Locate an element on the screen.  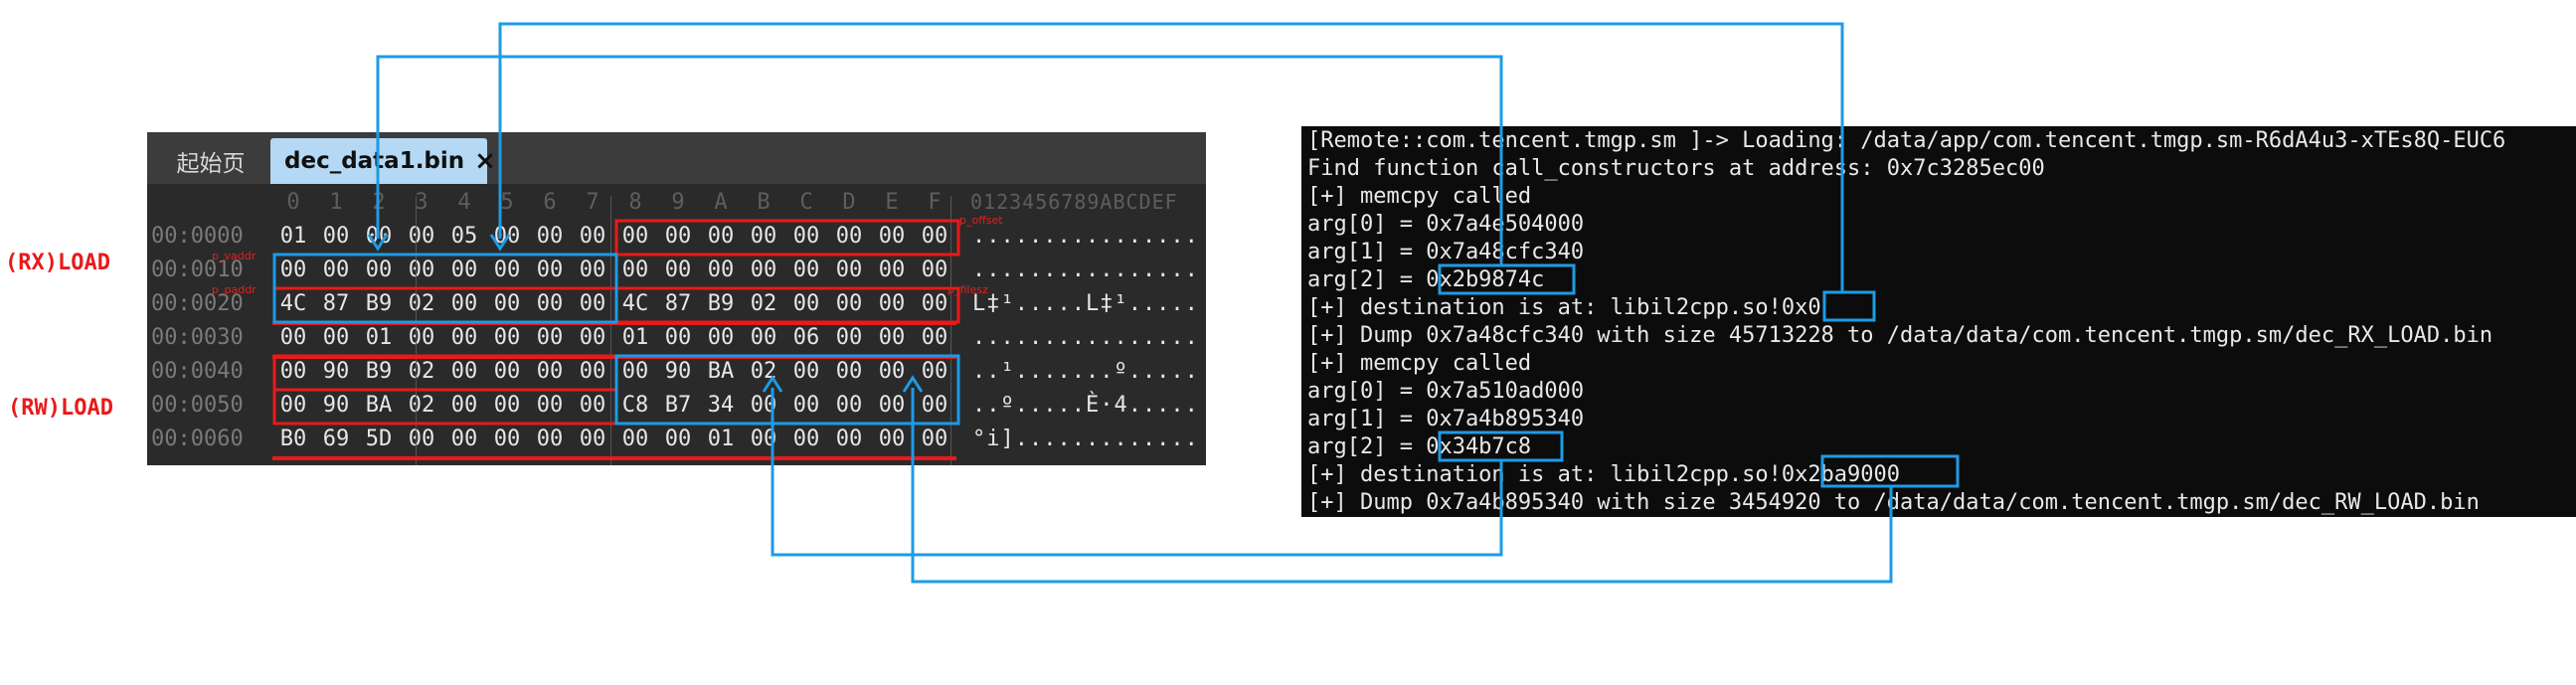
p-offset-red-outline is located at coordinates (787, 238).